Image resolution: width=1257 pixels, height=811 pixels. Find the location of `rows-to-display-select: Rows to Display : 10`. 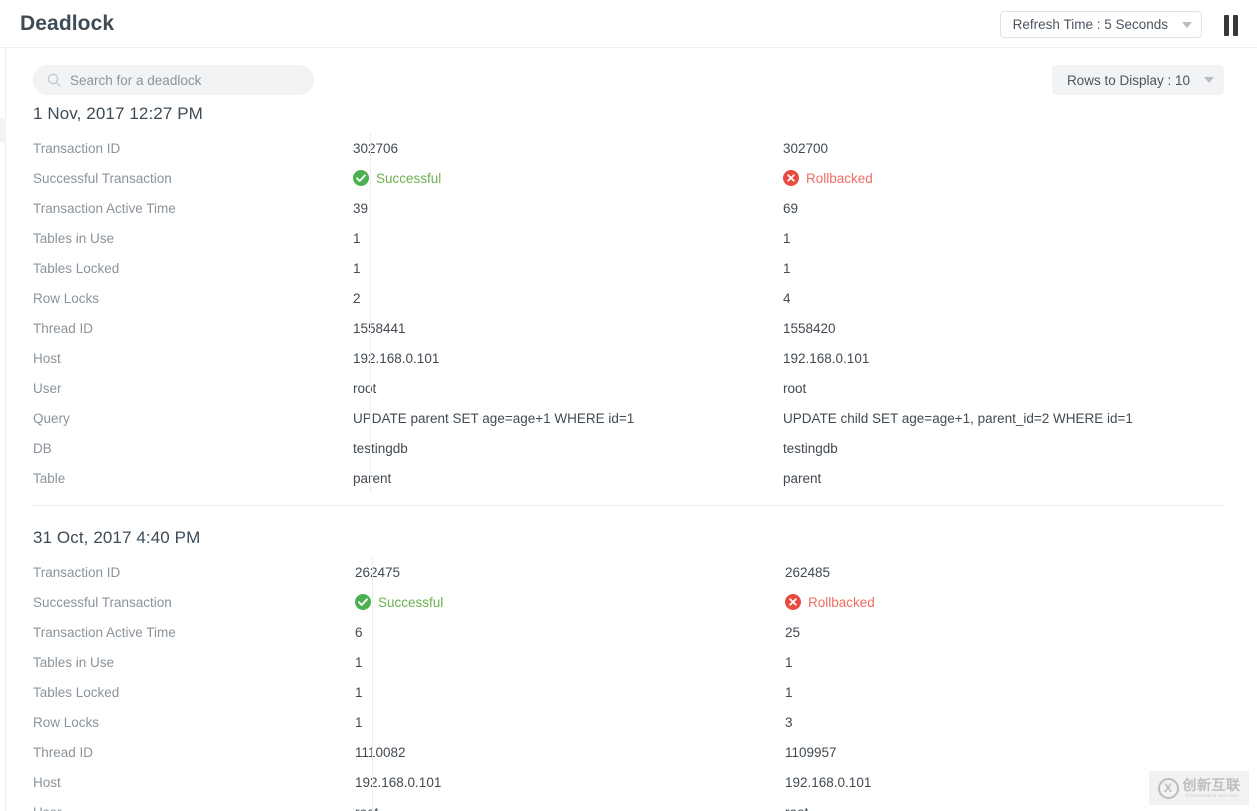

rows-to-display-select: Rows to Display : 10 is located at coordinates (1137, 80).